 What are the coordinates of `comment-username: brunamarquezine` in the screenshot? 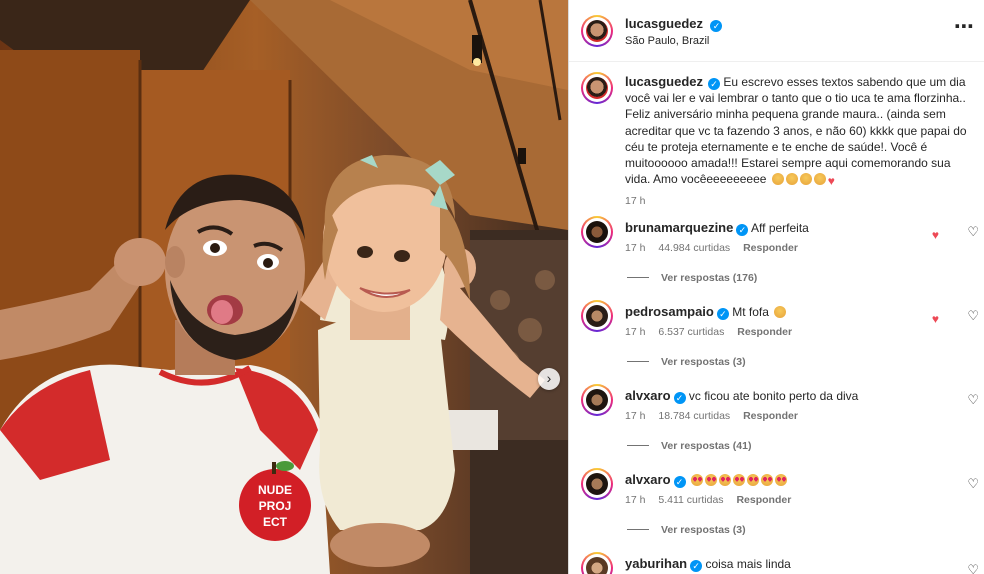 It's located at (679, 227).